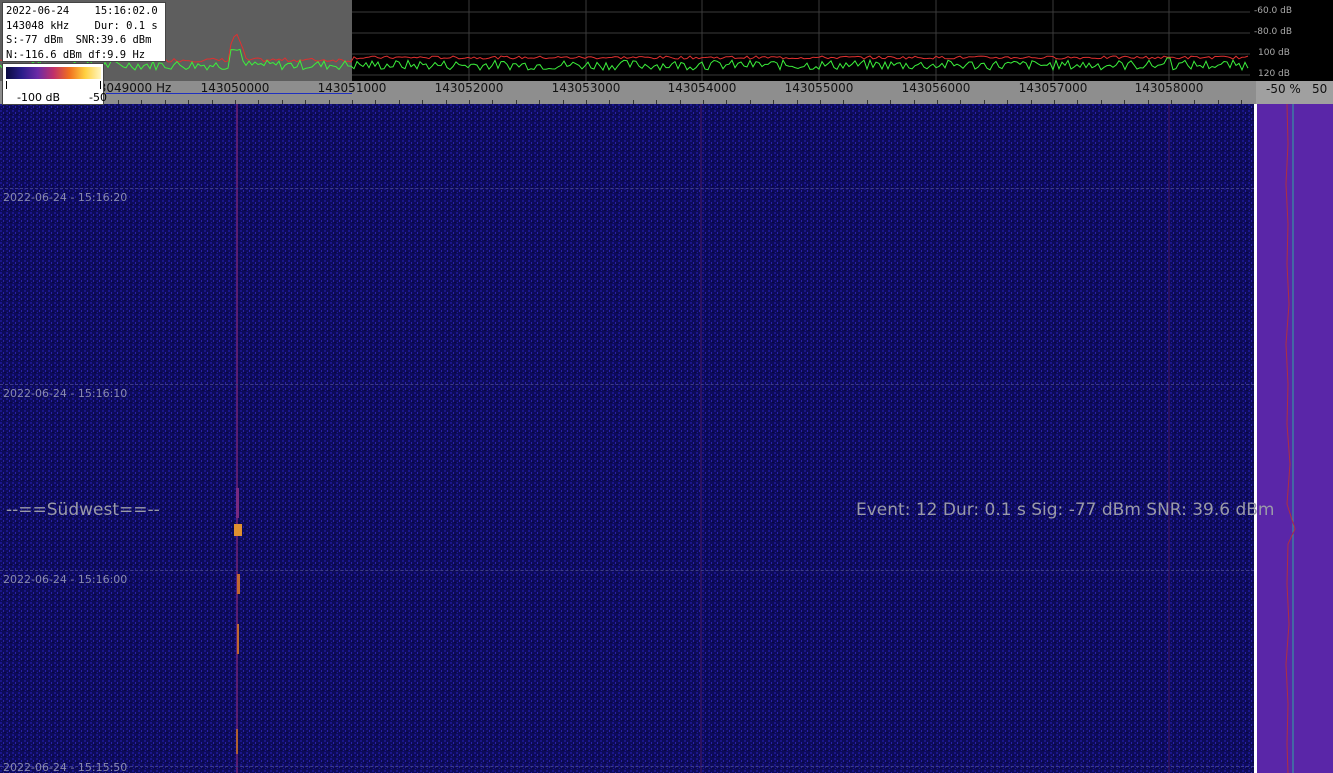 The image size is (1333, 773). I want to click on spectrum-grid, so click(801, 40).